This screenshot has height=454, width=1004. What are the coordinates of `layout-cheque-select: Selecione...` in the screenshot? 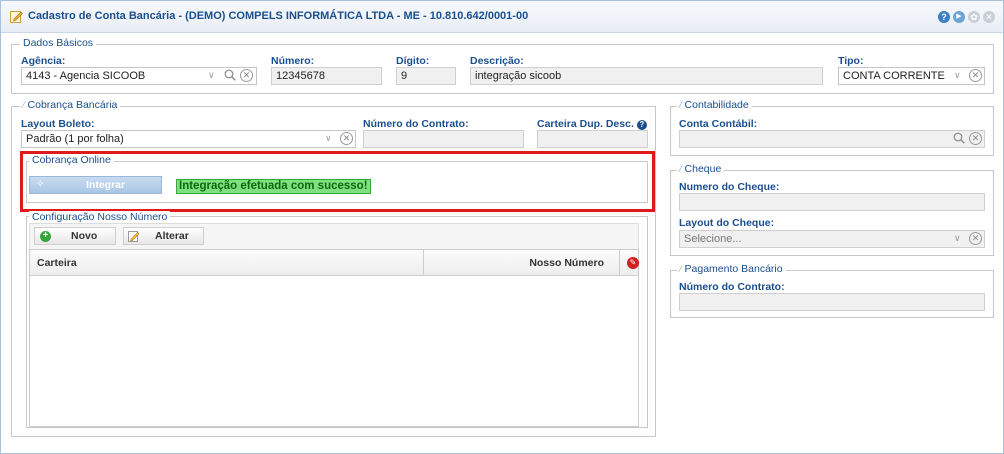 It's located at (832, 239).